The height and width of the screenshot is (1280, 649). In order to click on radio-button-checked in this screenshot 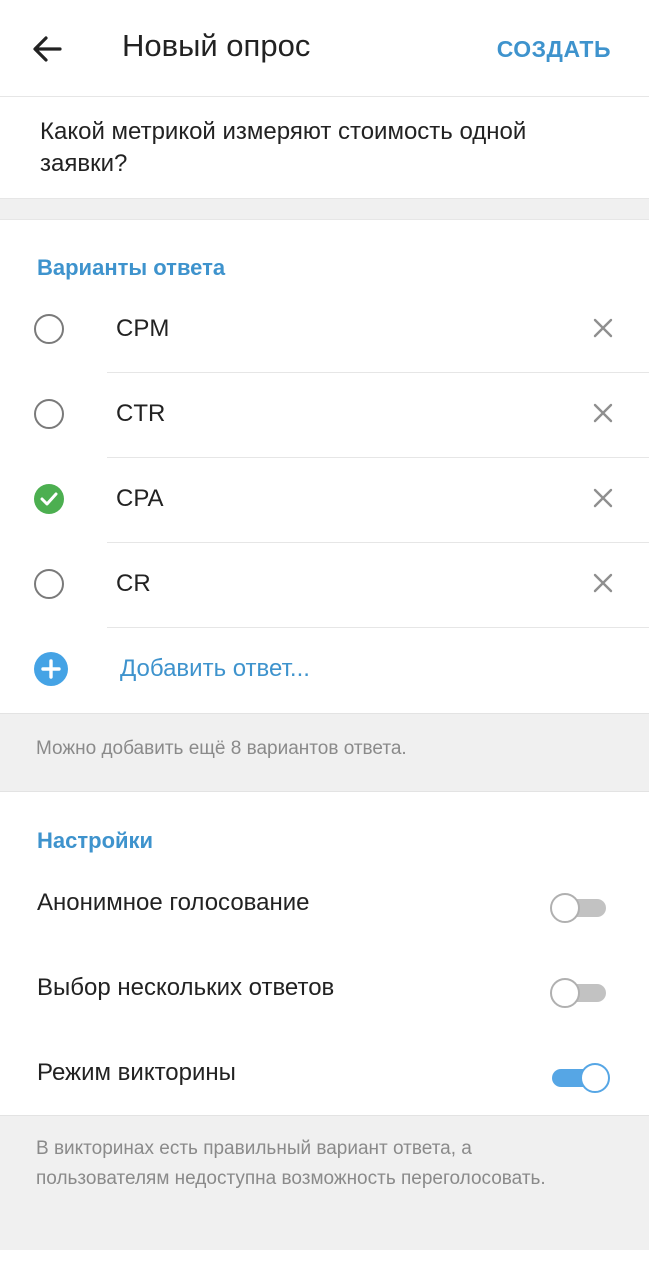, I will do `click(49, 499)`.